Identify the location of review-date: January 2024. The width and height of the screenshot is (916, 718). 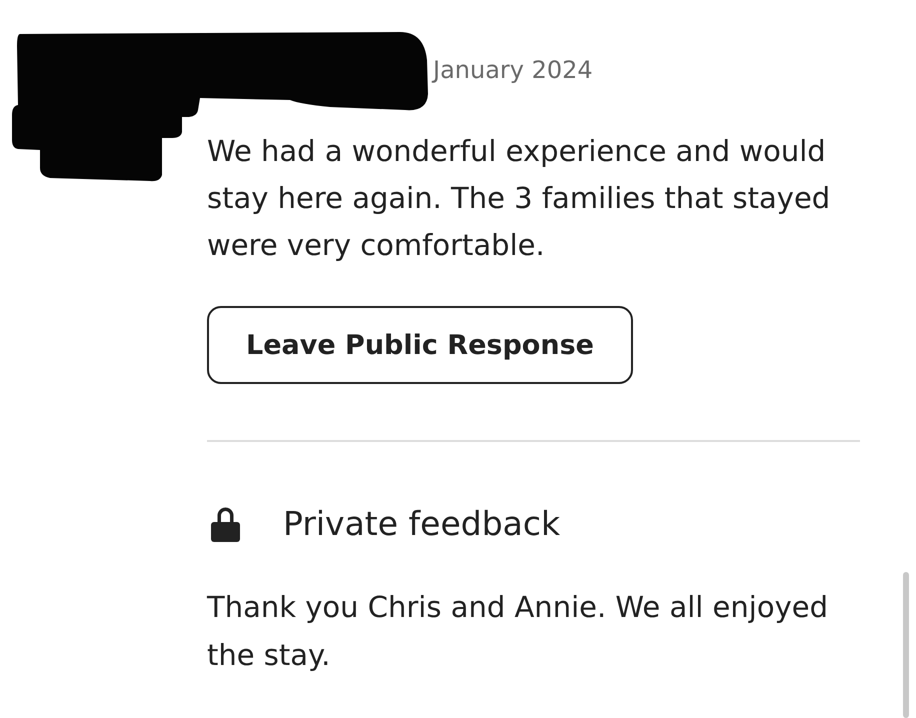
(513, 70).